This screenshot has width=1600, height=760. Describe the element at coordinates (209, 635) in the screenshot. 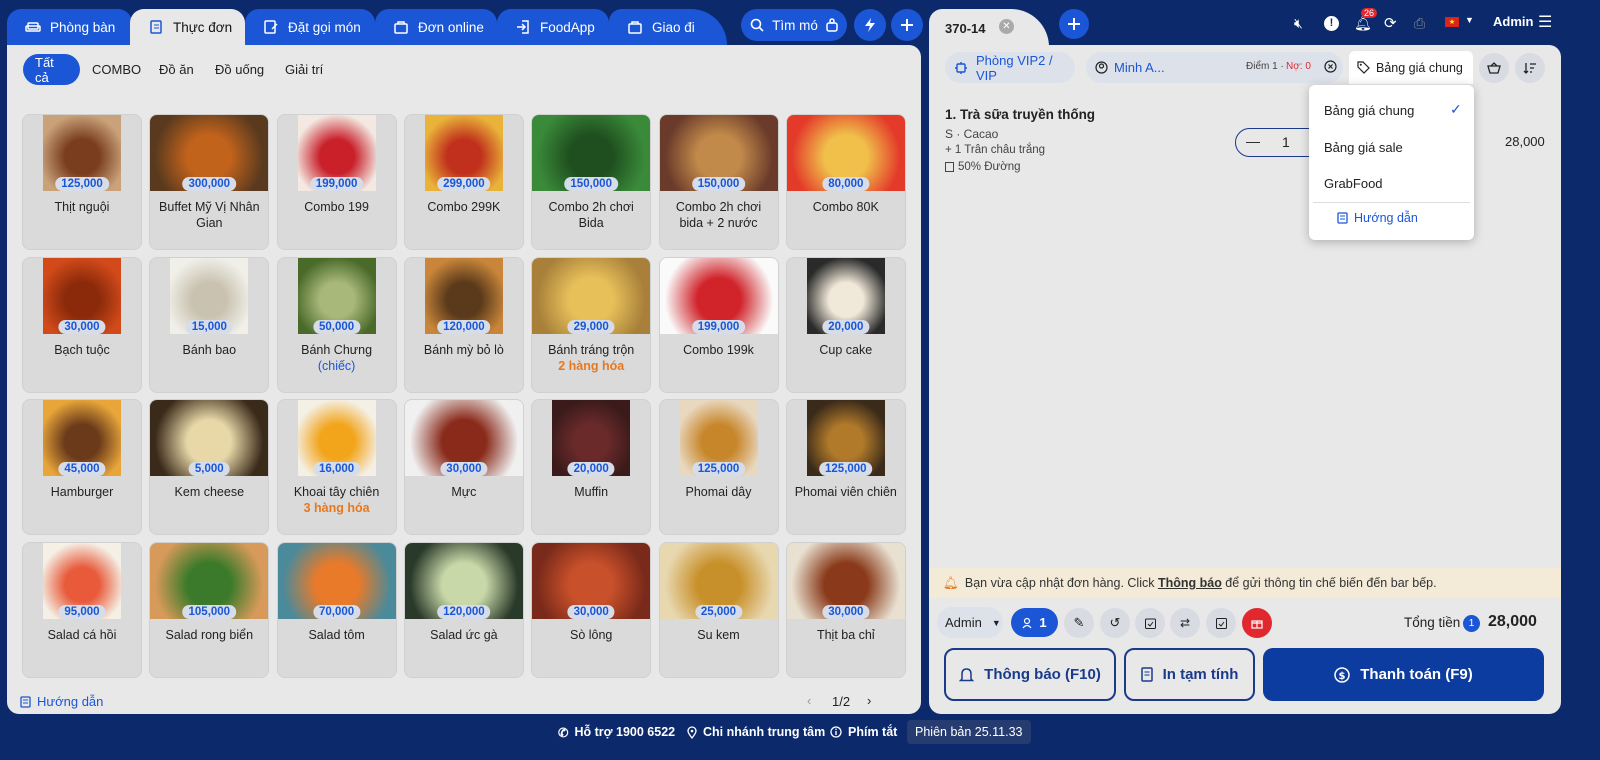

I see `product-name-block: Salad rong biển` at that location.